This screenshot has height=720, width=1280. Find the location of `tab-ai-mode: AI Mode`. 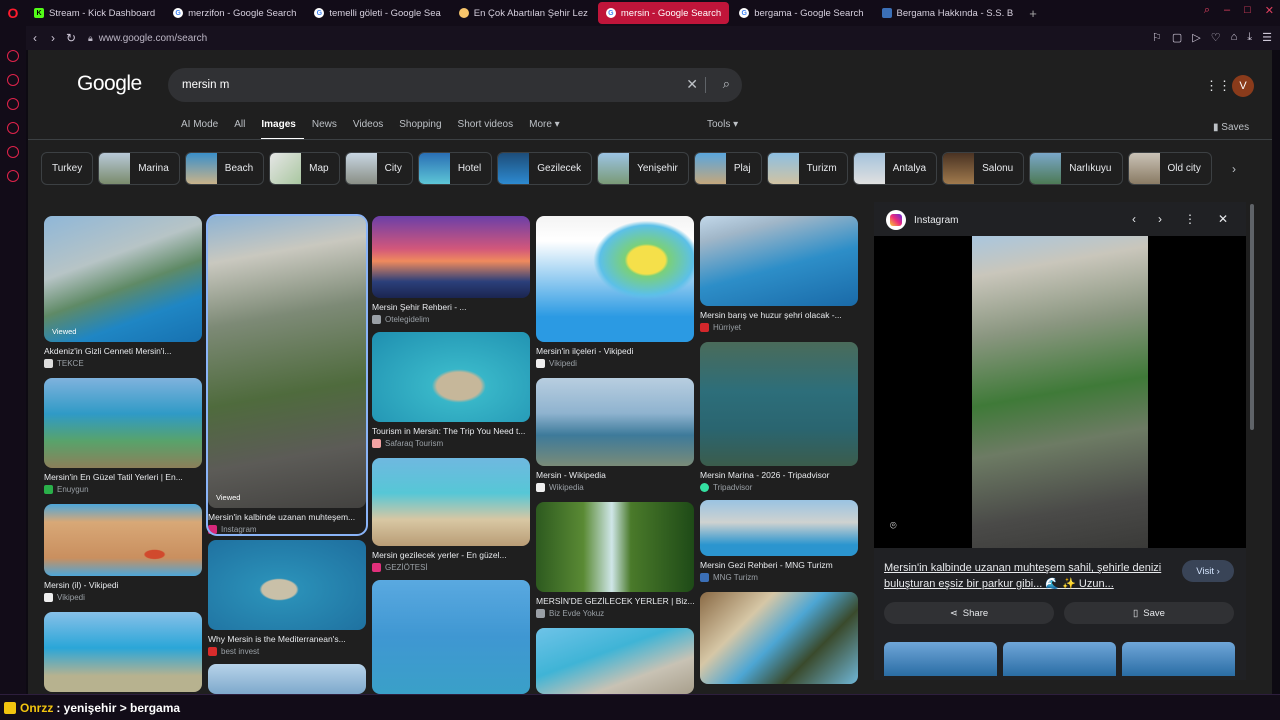

tab-ai-mode: AI Mode is located at coordinates (203, 129).